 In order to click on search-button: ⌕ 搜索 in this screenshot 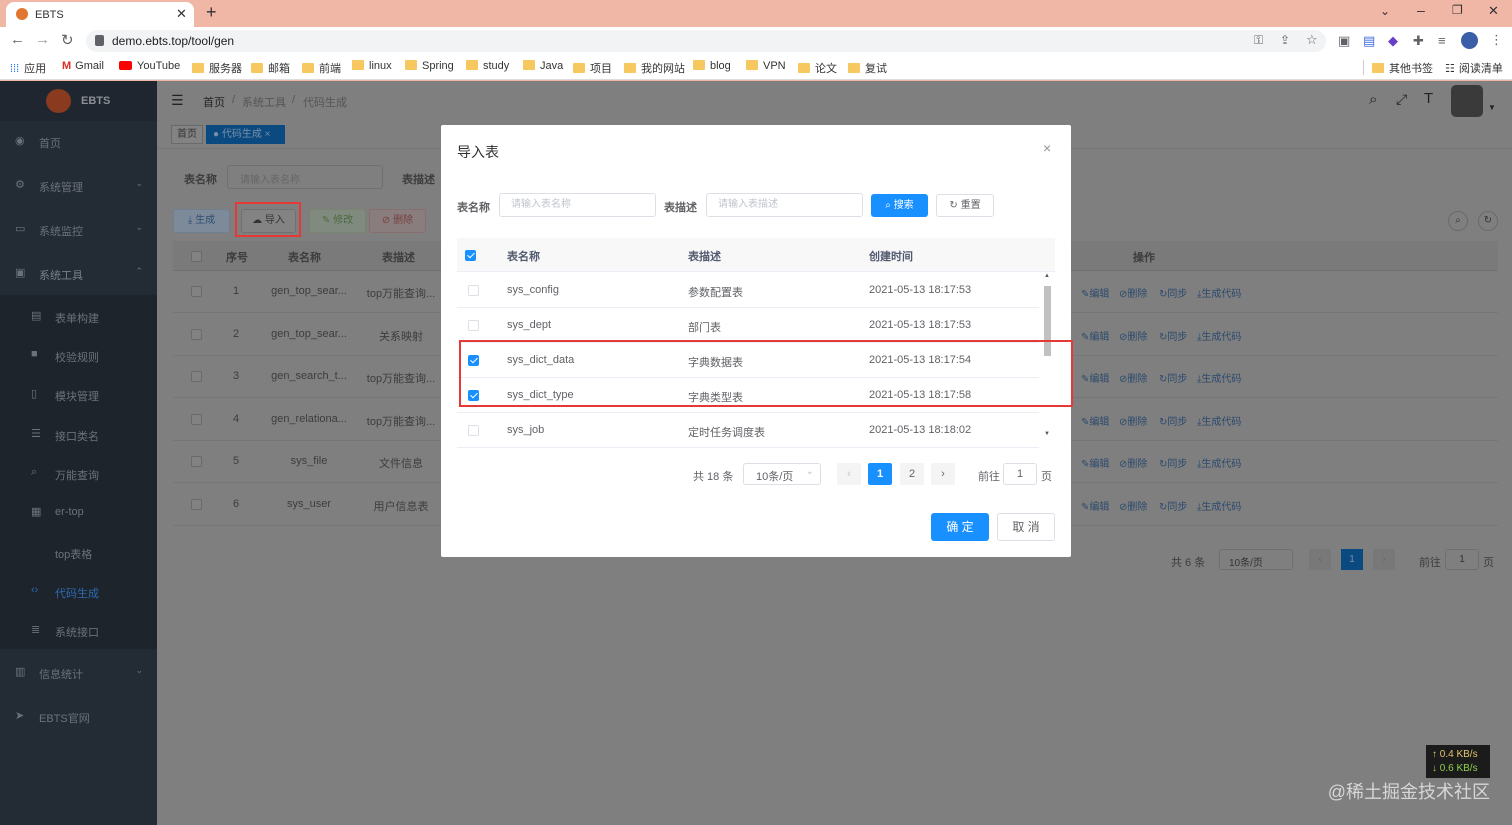, I will do `click(899, 205)`.